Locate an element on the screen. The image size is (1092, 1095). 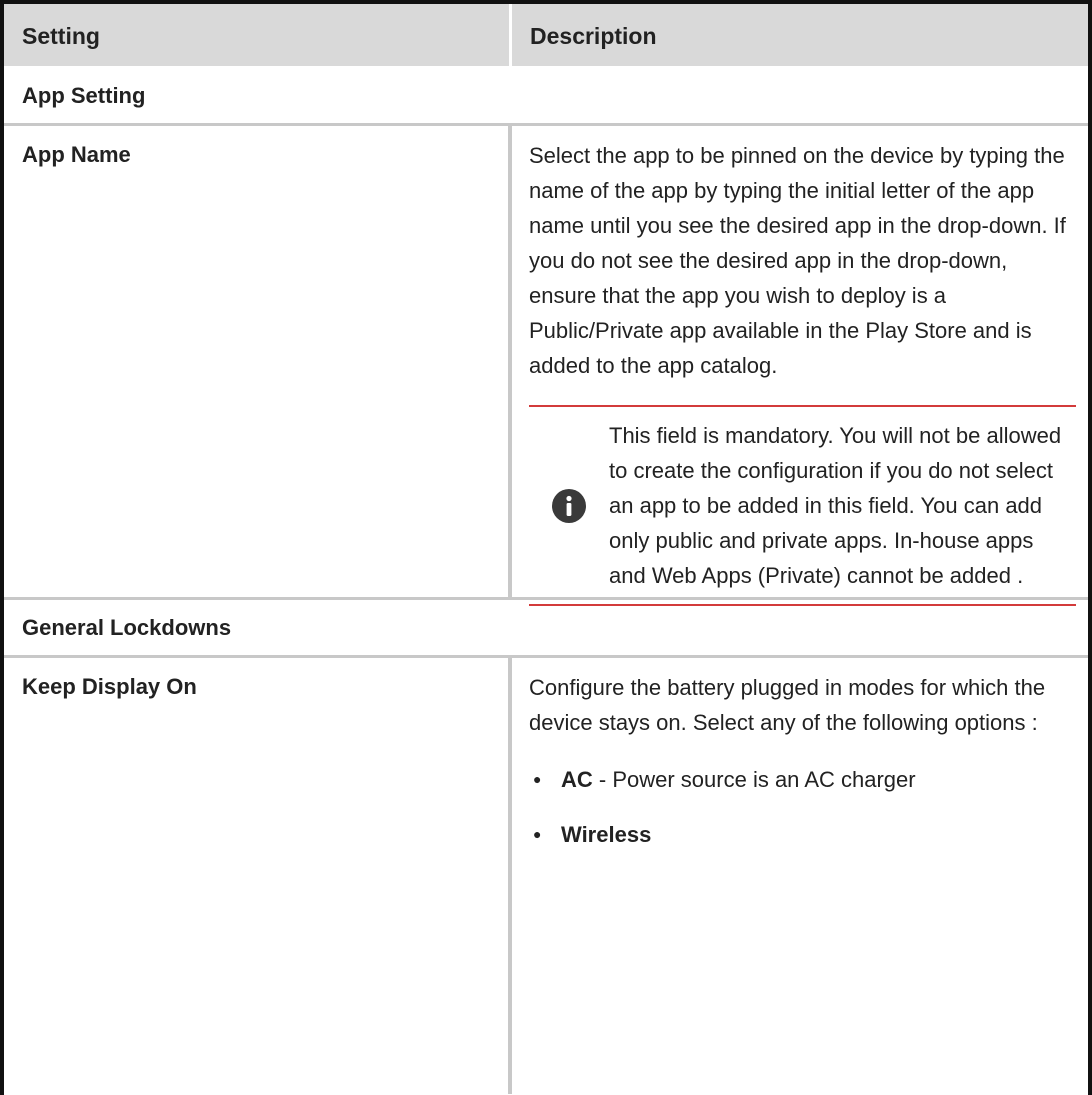
list-item: ● Wireless is located at coordinates (803, 834).